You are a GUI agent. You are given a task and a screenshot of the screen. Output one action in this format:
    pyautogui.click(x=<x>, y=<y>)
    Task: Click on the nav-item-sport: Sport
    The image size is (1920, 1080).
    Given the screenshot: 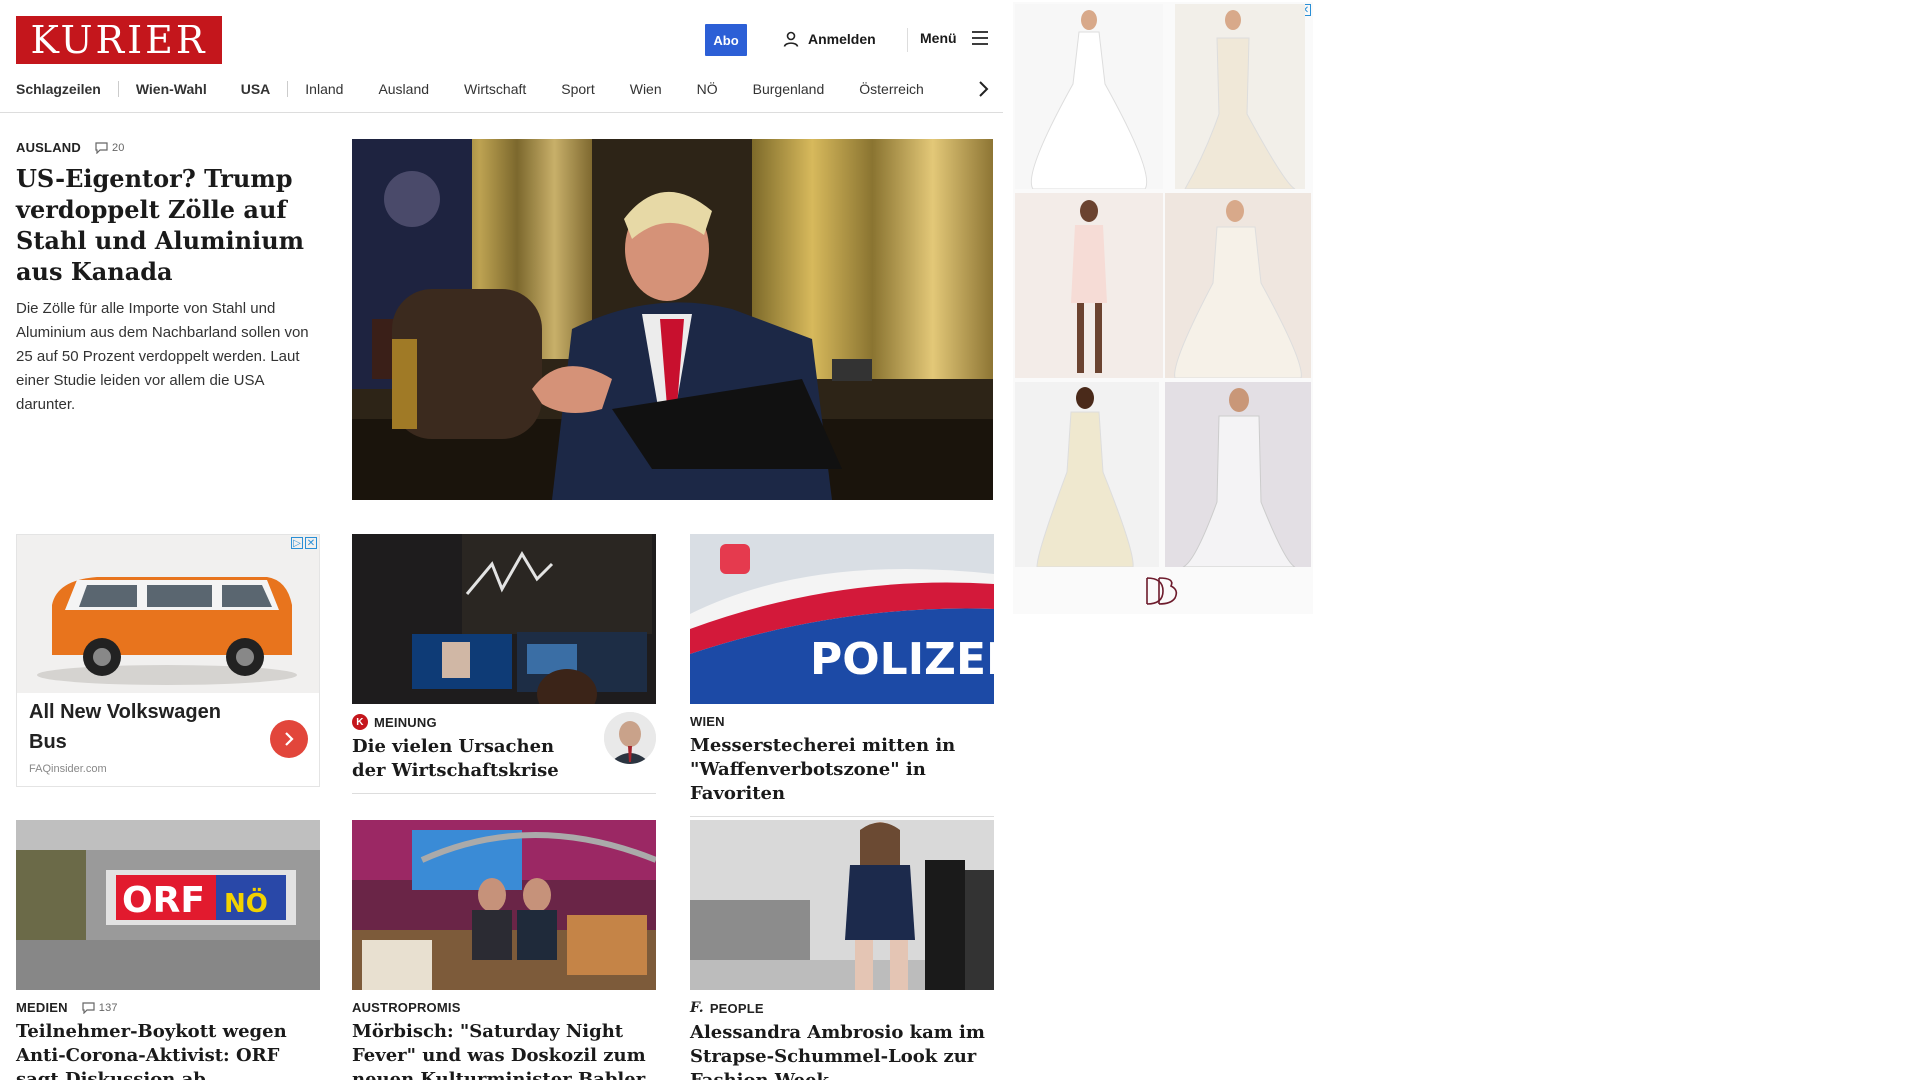 What is the action you would take?
    pyautogui.click(x=577, y=89)
    